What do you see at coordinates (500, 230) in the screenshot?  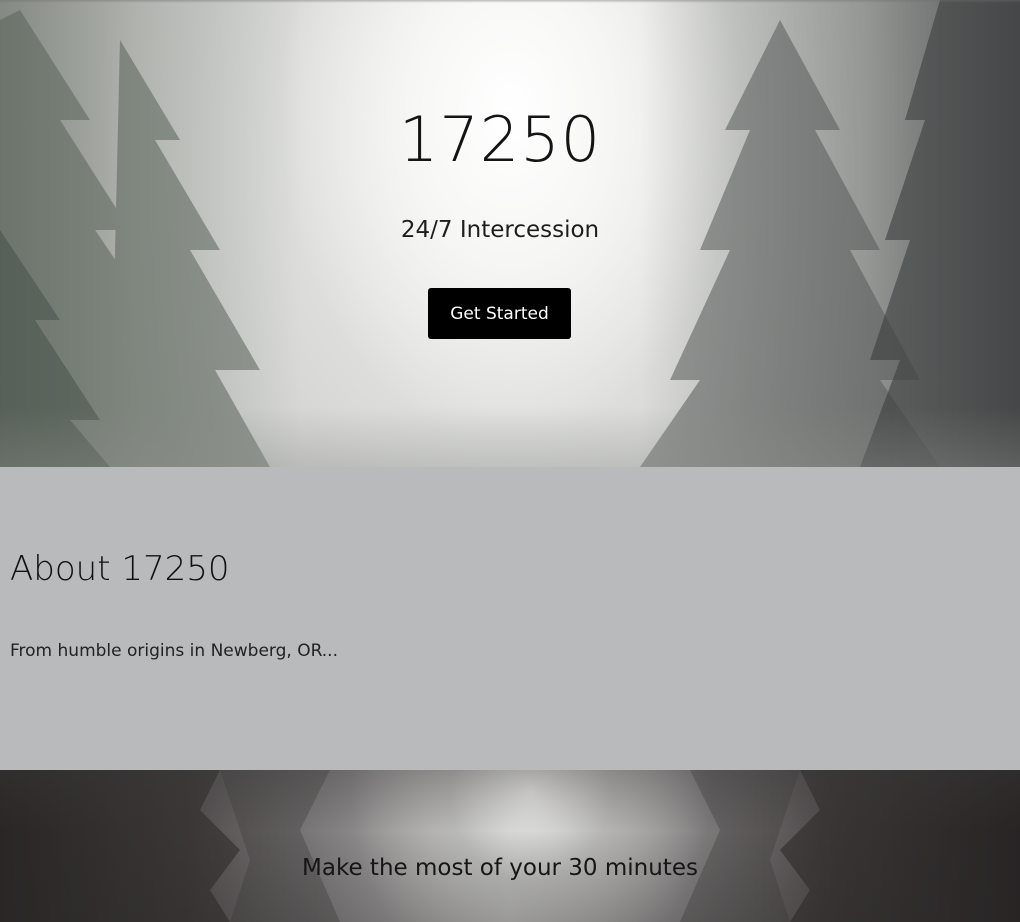 I see `hero-subtitle: 24/7 Intercession` at bounding box center [500, 230].